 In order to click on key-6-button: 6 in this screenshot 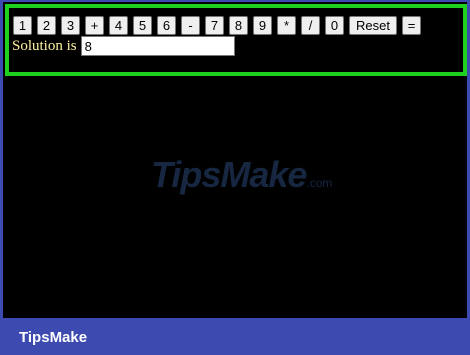, I will do `click(166, 25)`.